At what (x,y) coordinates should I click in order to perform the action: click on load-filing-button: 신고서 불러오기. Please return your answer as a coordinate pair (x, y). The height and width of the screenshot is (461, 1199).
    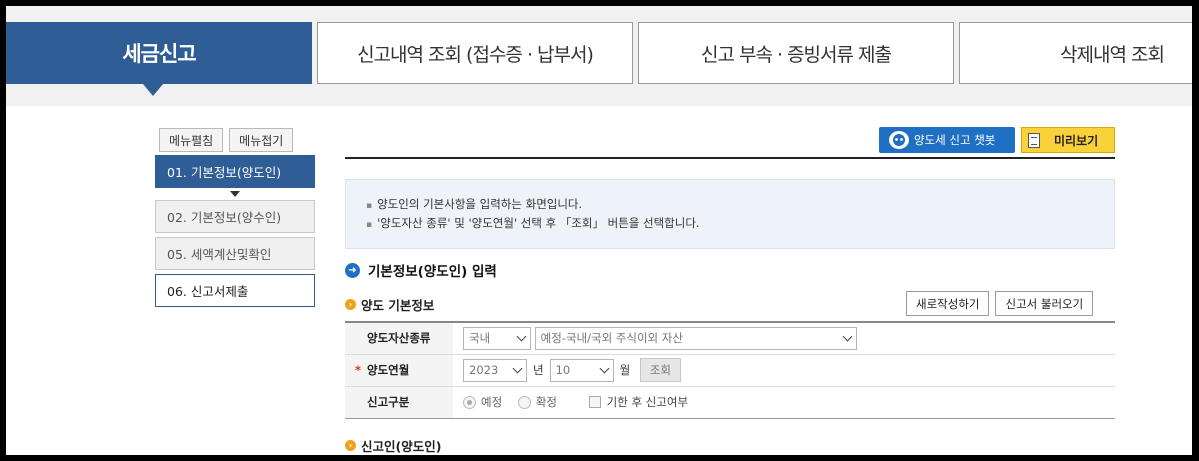
    Looking at the image, I should click on (1044, 303).